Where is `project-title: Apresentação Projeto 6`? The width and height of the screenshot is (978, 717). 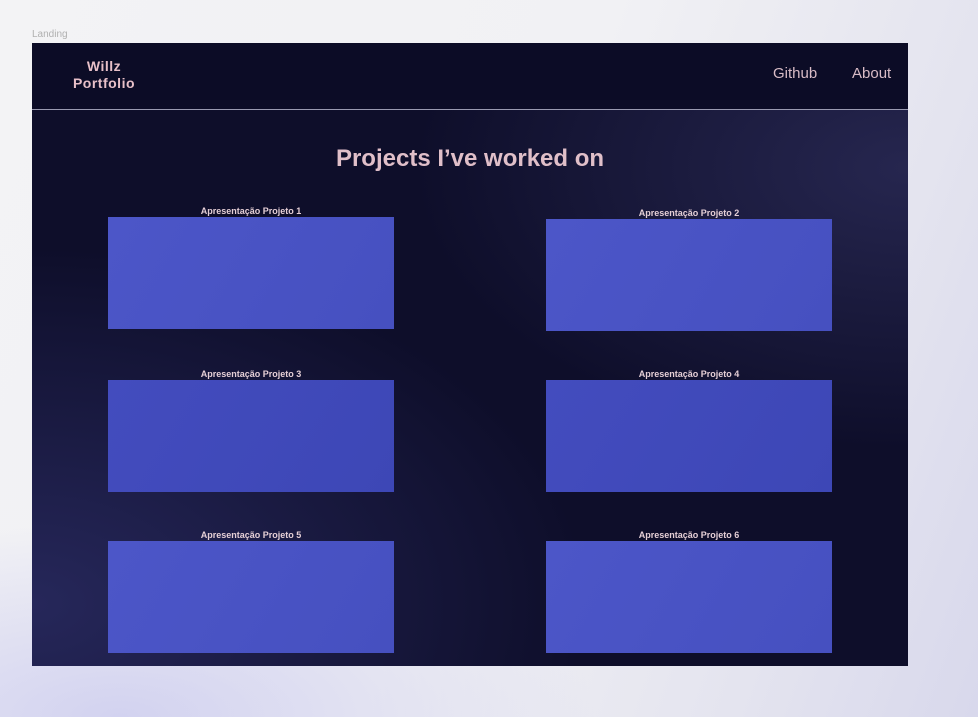 project-title: Apresentação Projeto 6 is located at coordinates (689, 535).